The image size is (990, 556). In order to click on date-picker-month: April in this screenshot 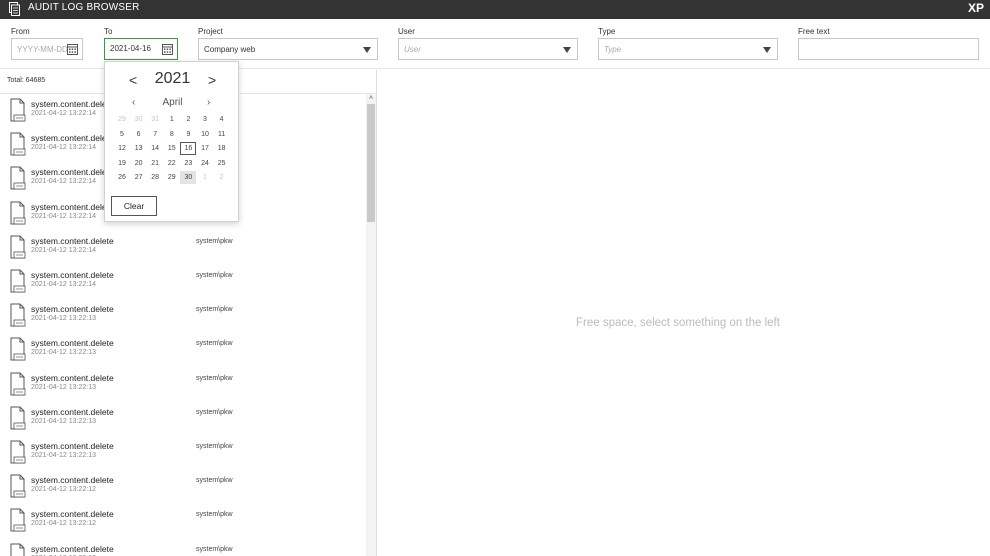, I will do `click(172, 102)`.